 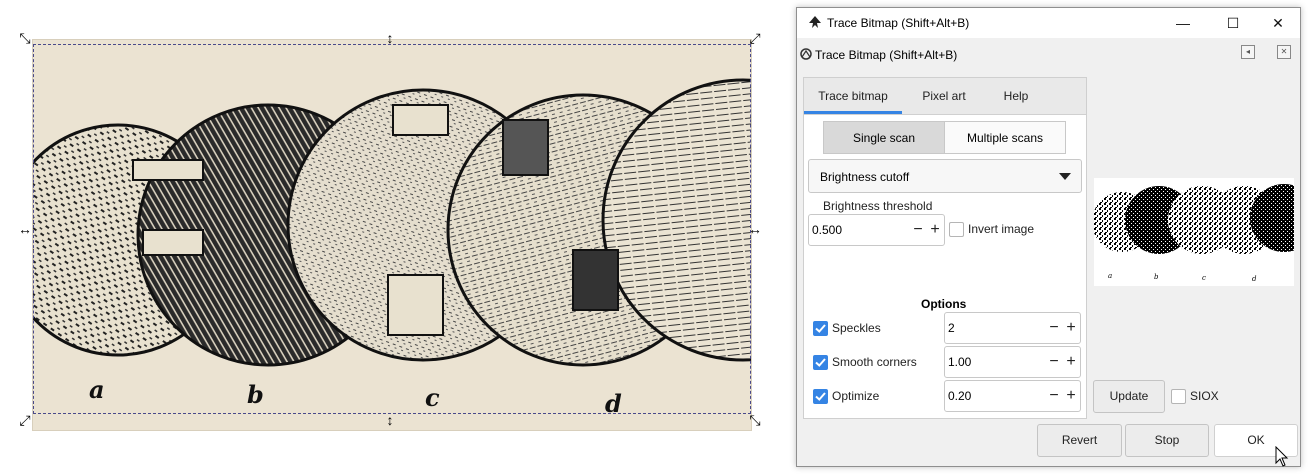 I want to click on scale-handle-top-right: ⤢, so click(x=755, y=38).